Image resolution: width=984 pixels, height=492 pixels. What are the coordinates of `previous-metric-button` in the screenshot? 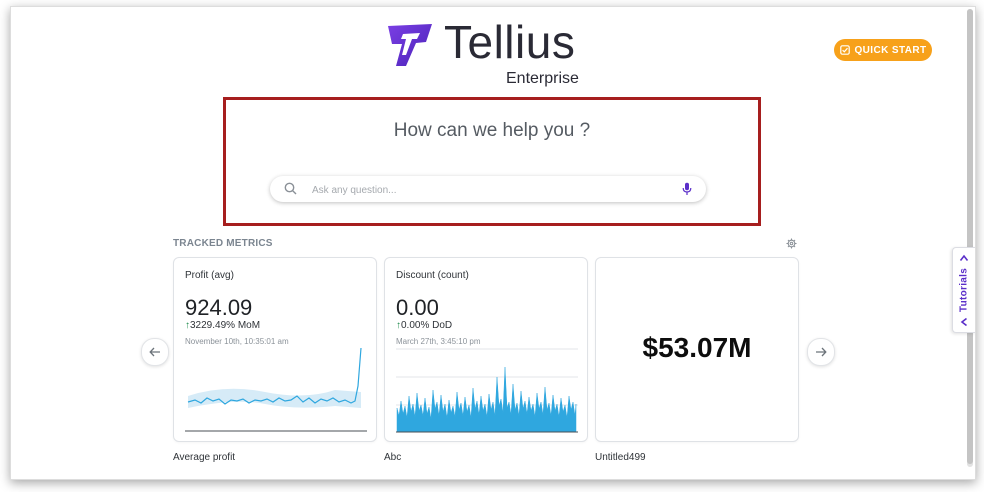 It's located at (155, 352).